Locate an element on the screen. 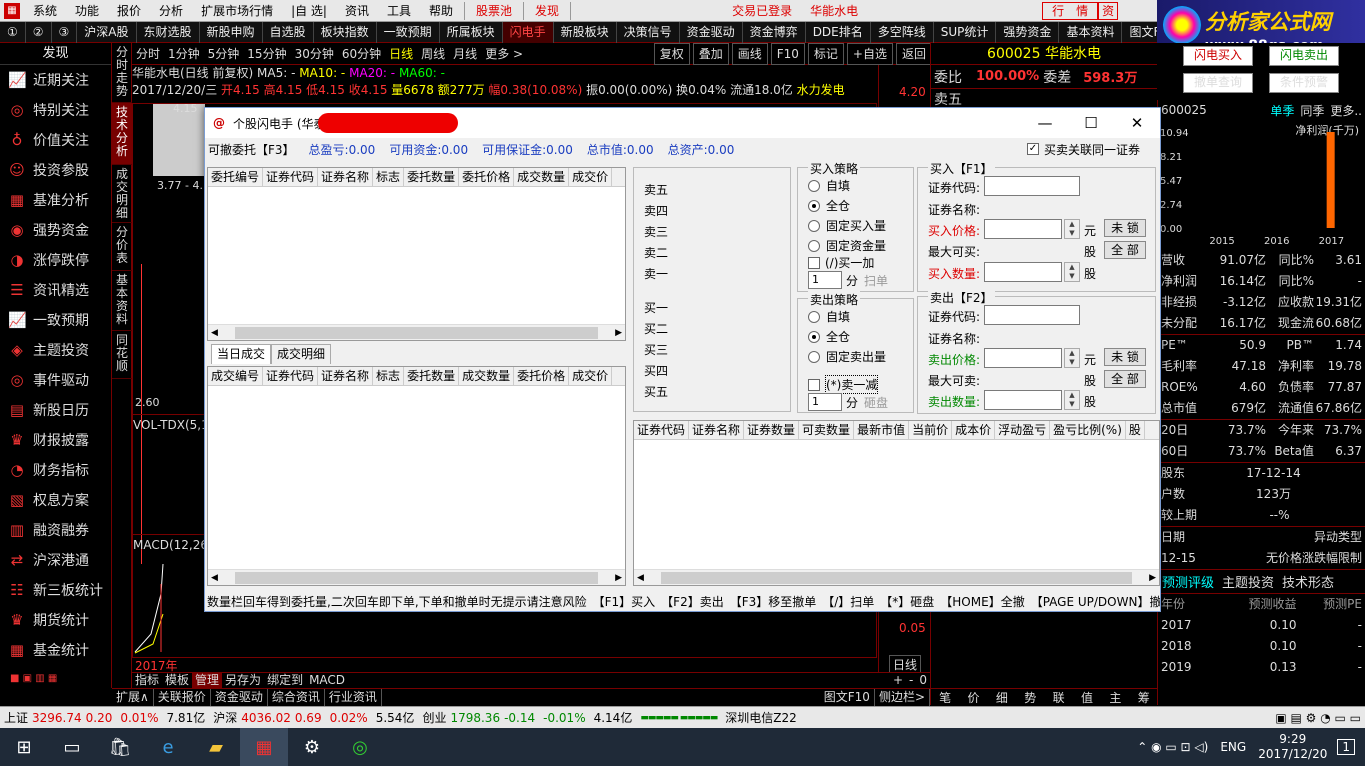  nav-item: ☰ 资讯精选 is located at coordinates (55, 290).